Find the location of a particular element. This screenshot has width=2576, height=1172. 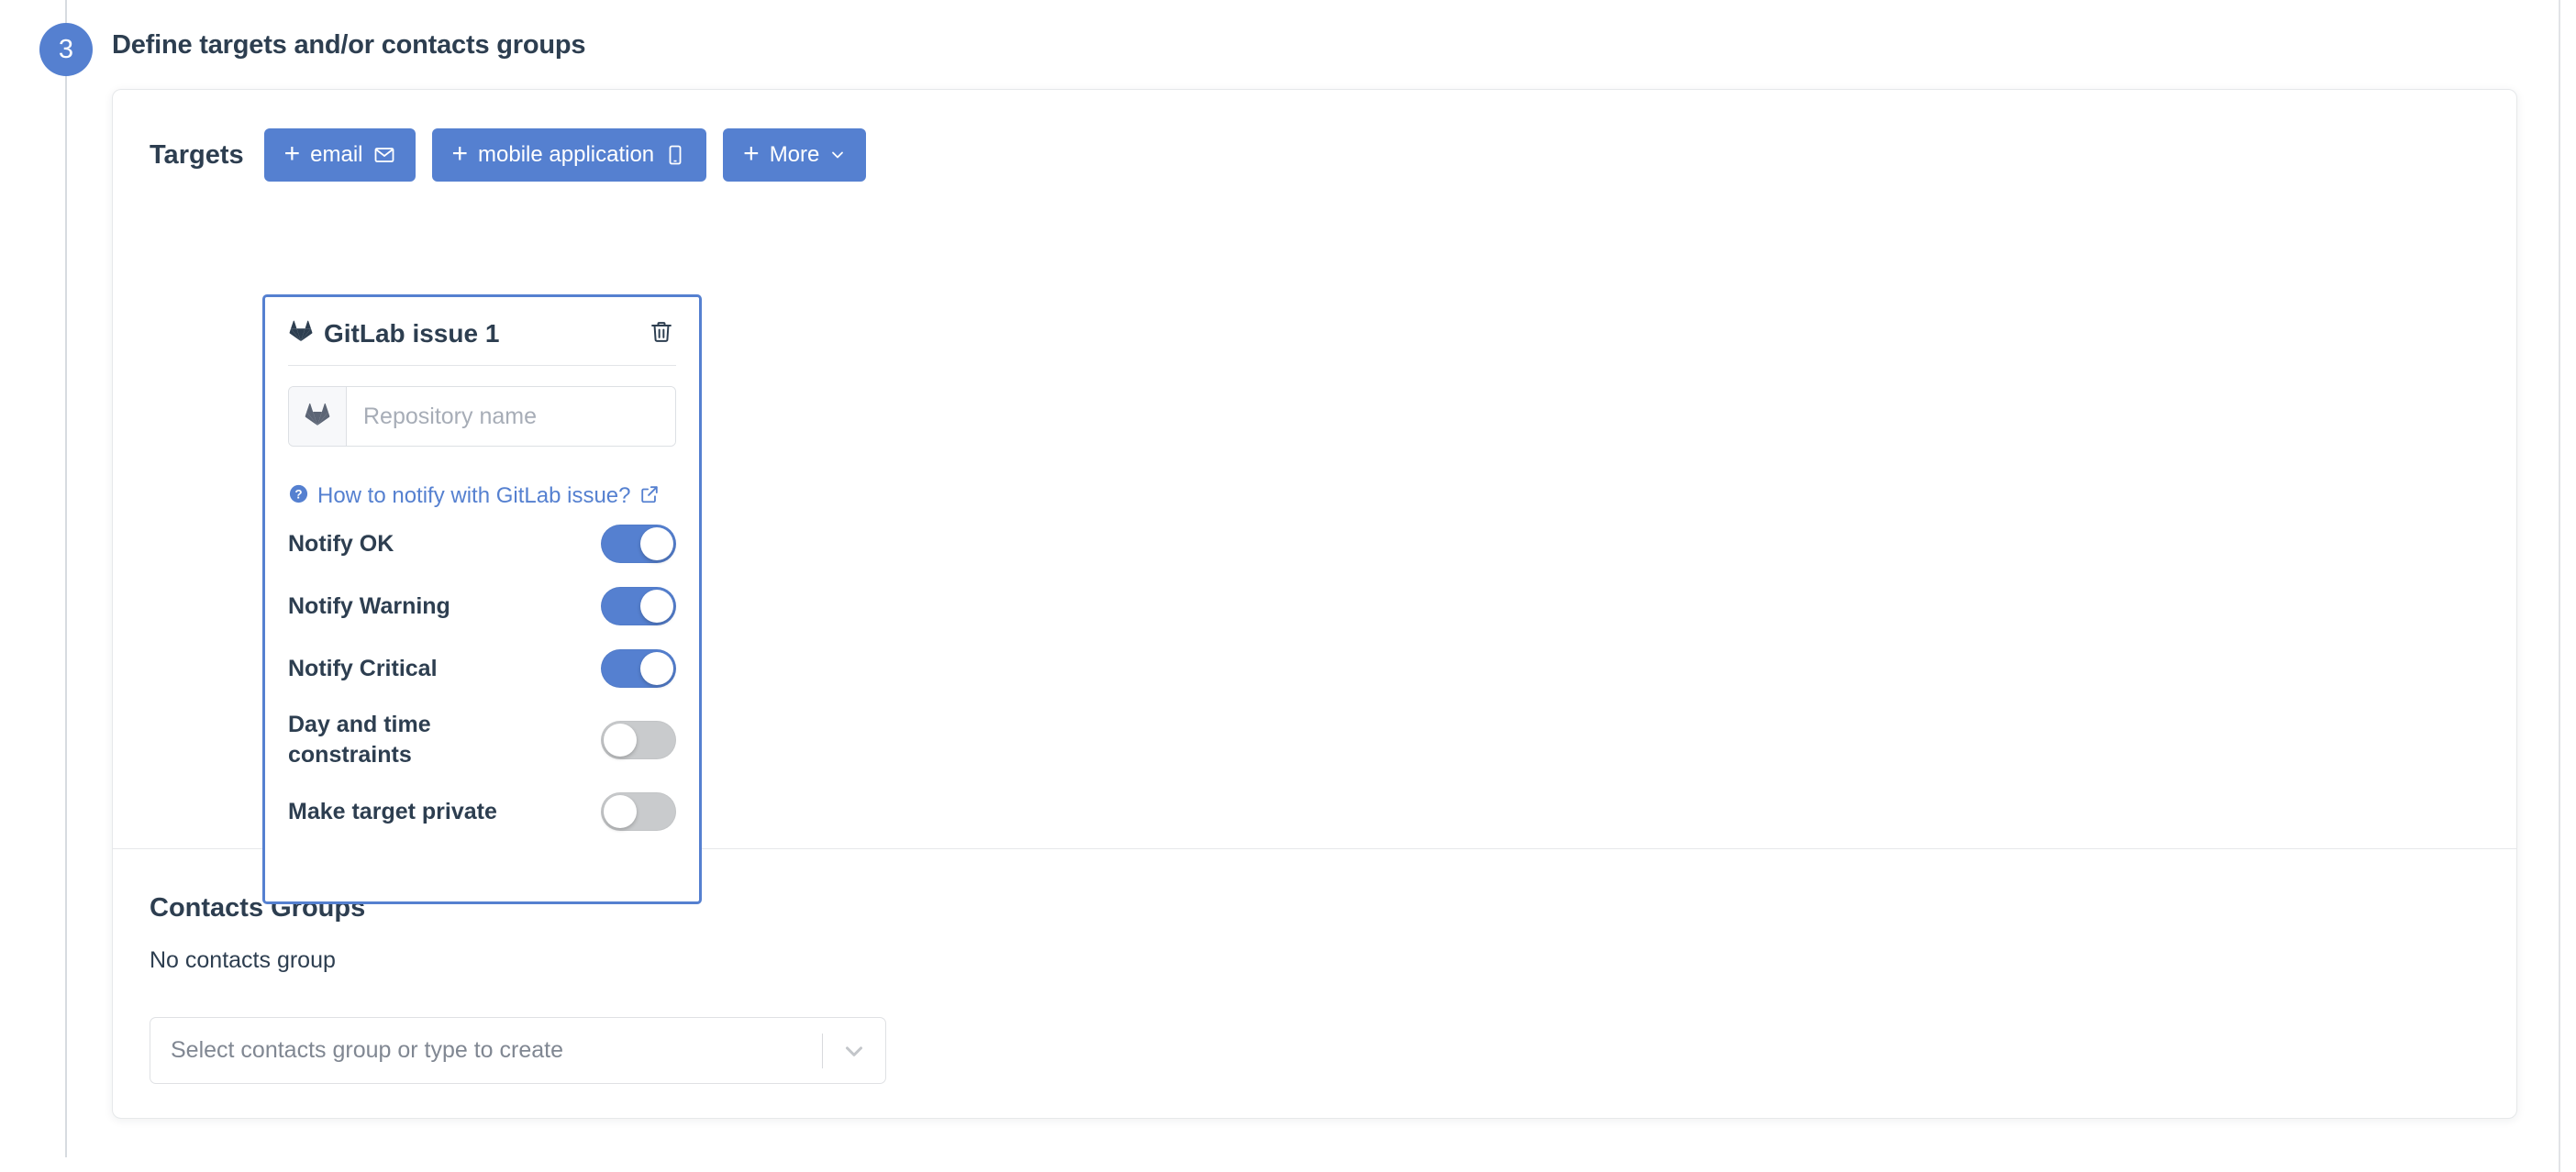

mobile-phone-icon is located at coordinates (675, 155).